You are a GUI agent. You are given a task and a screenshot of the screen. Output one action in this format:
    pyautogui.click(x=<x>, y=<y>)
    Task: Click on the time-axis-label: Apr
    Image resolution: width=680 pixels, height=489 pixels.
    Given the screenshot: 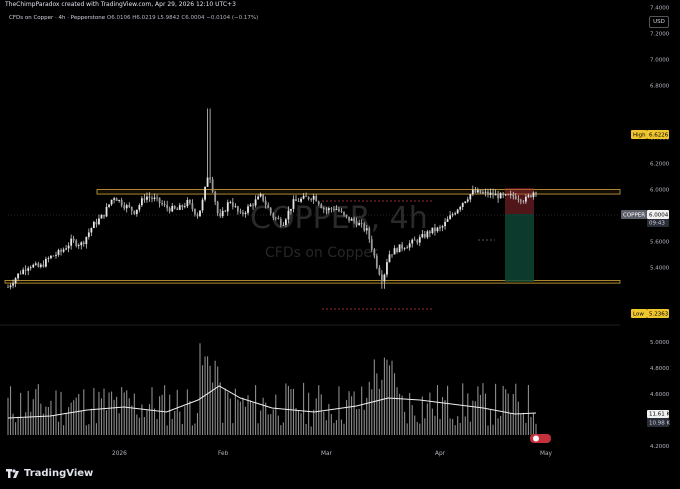 What is the action you would take?
    pyautogui.click(x=440, y=454)
    